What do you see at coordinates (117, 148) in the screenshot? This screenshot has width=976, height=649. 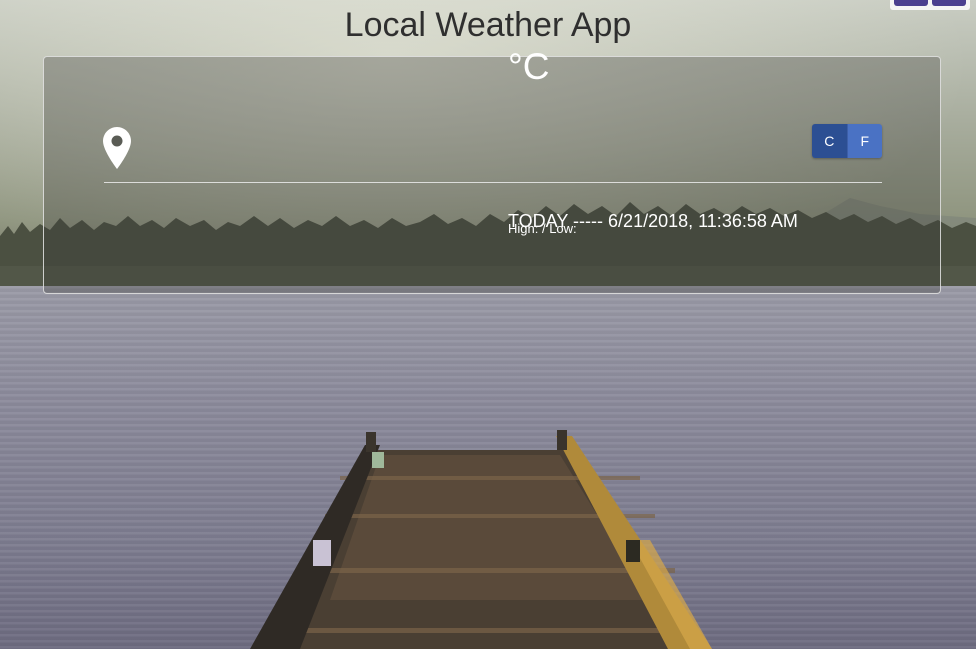 I see `map-marker-icon` at bounding box center [117, 148].